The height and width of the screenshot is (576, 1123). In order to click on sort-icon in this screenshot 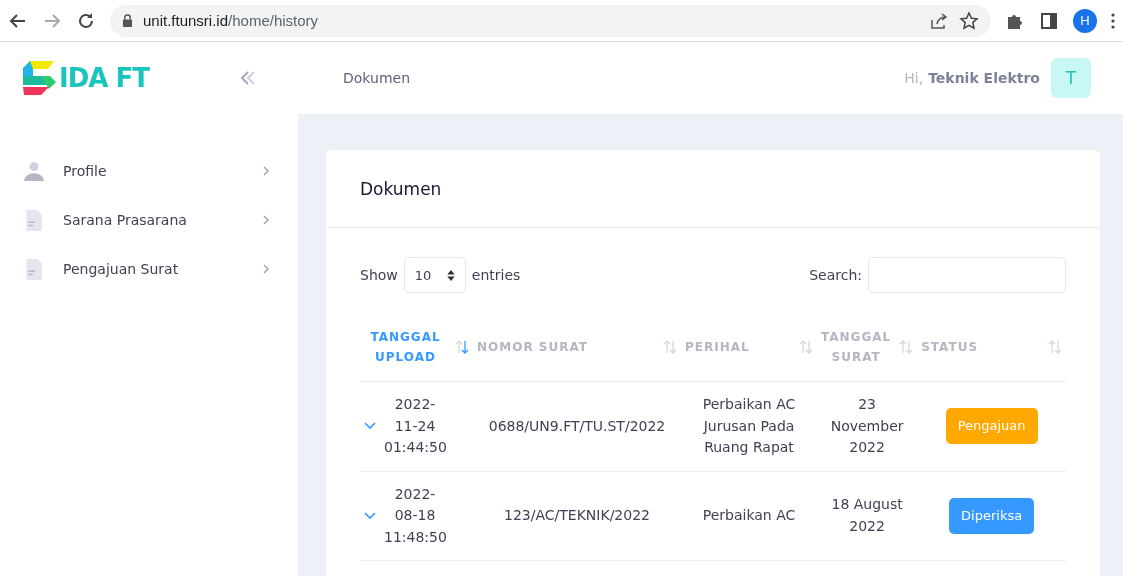, I will do `click(462, 347)`.